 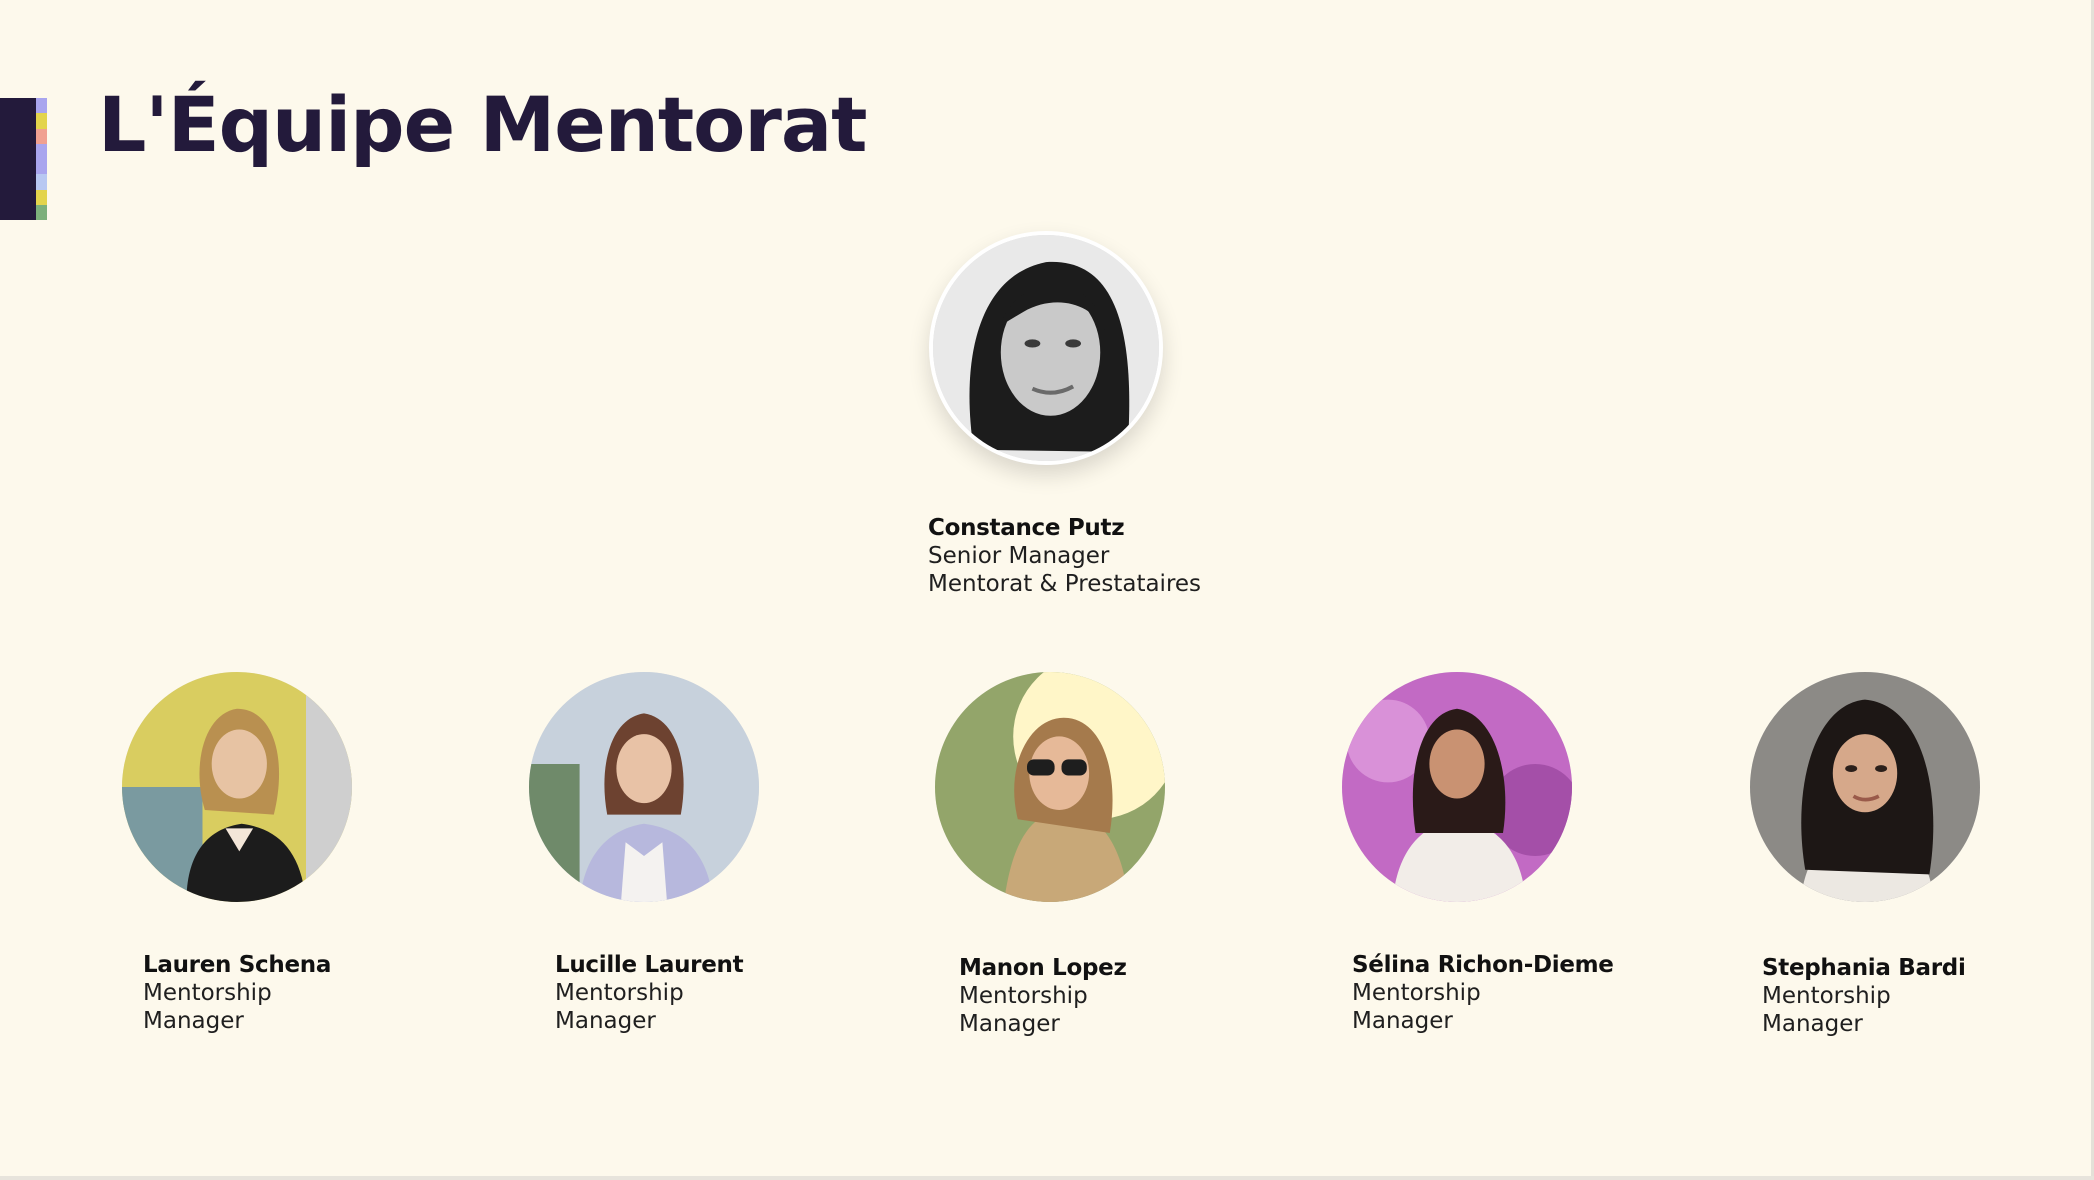 I want to click on accent-color-stripe, so click(x=41, y=159).